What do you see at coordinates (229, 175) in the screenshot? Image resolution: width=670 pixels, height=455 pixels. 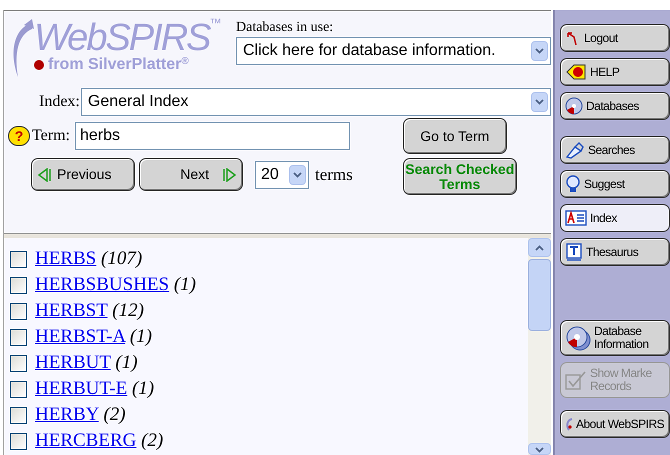 I see `next-arrow-icon` at bounding box center [229, 175].